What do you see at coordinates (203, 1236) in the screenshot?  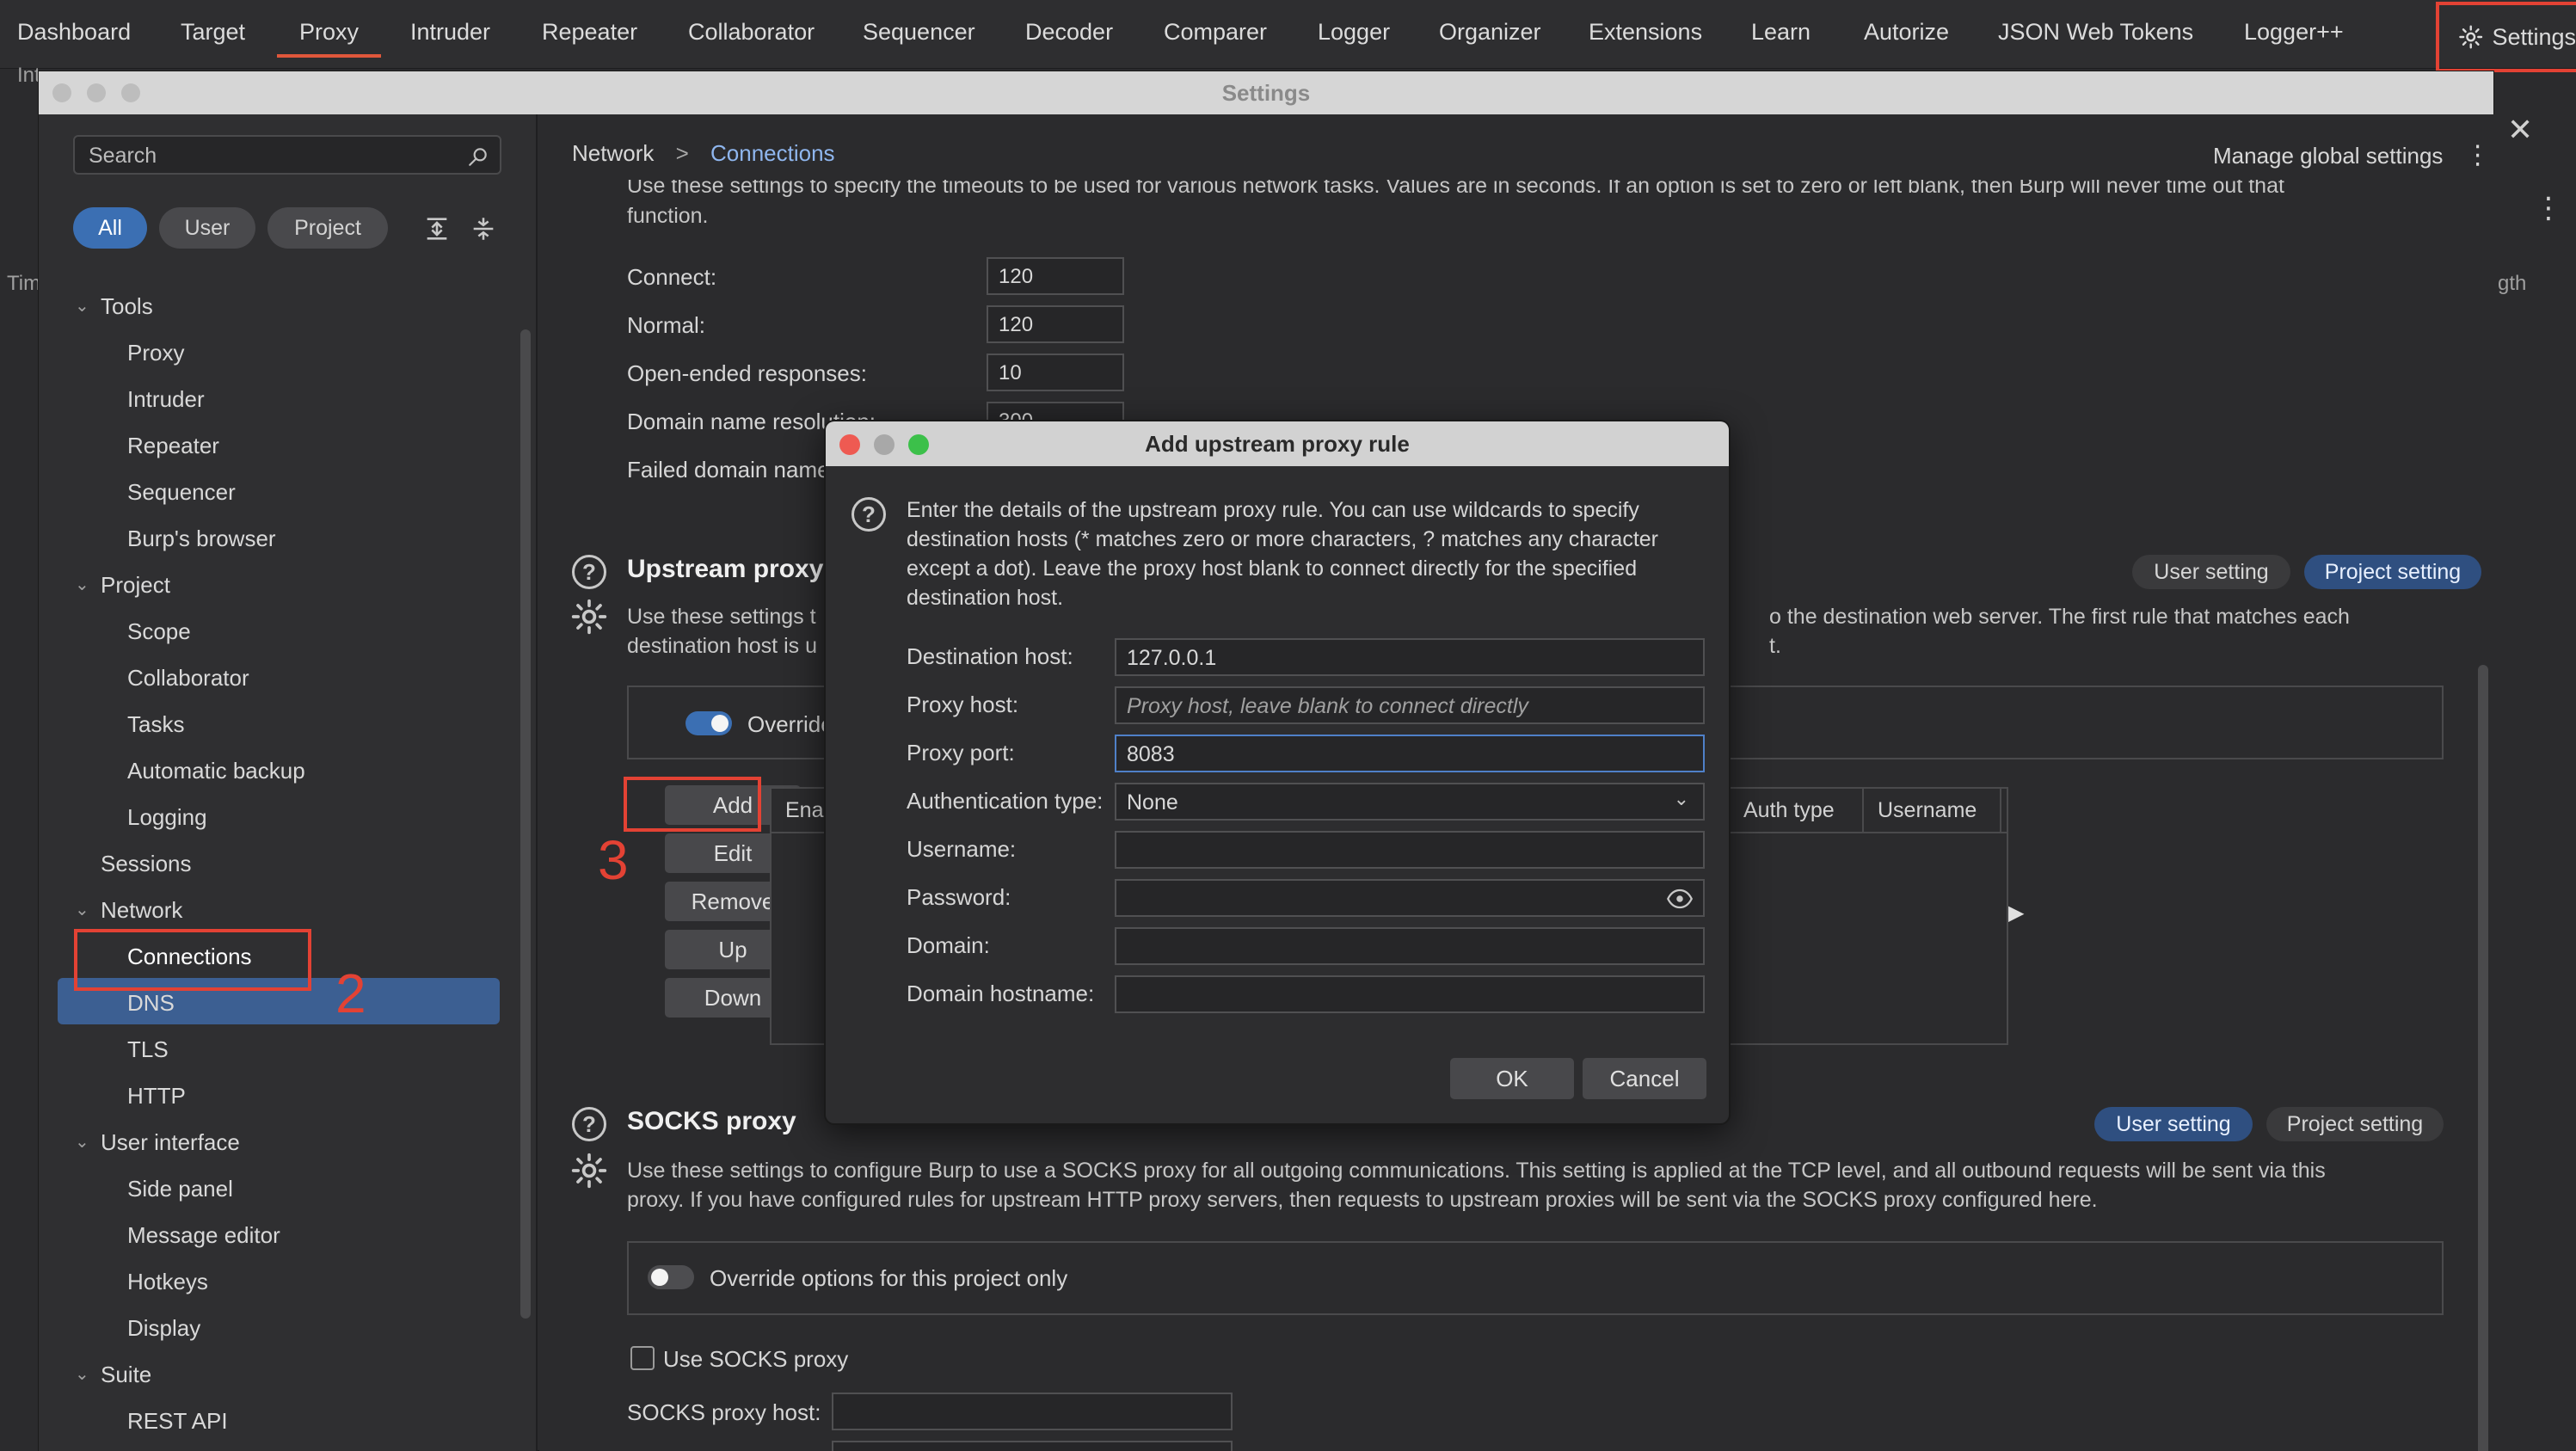 I see `sidebar-item-message-editor: Message editor` at bounding box center [203, 1236].